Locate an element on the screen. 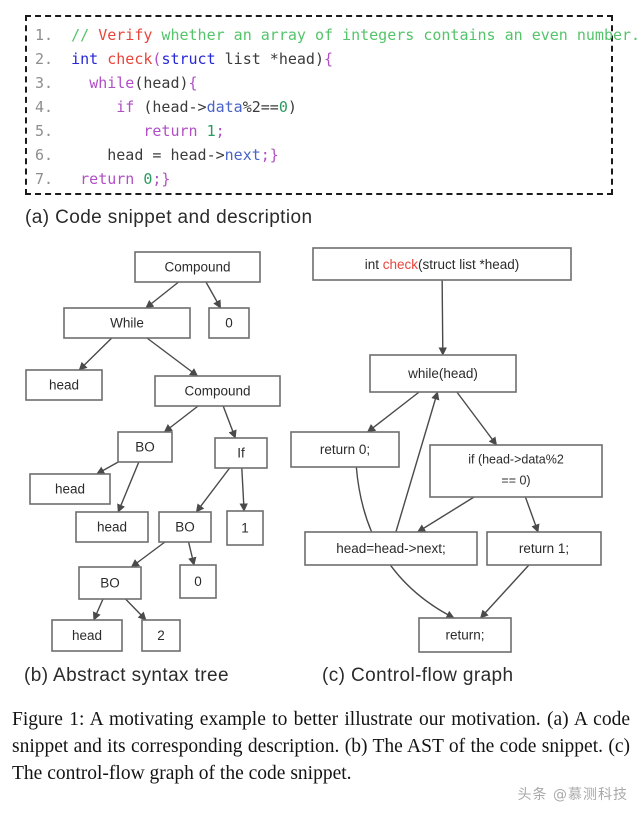  code-line-number: 2. is located at coordinates (44, 59).